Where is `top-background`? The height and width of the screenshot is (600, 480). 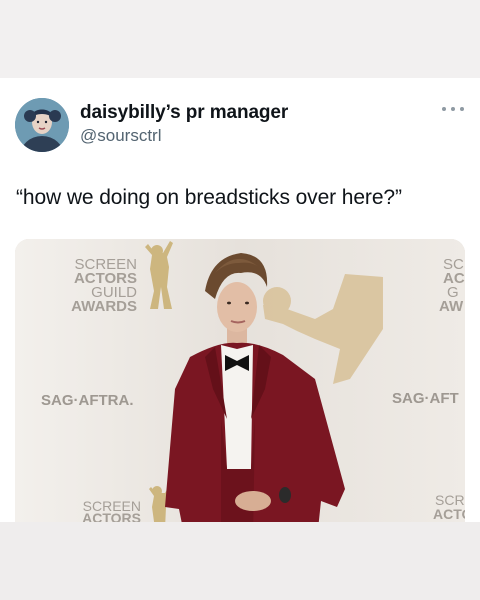 top-background is located at coordinates (240, 39).